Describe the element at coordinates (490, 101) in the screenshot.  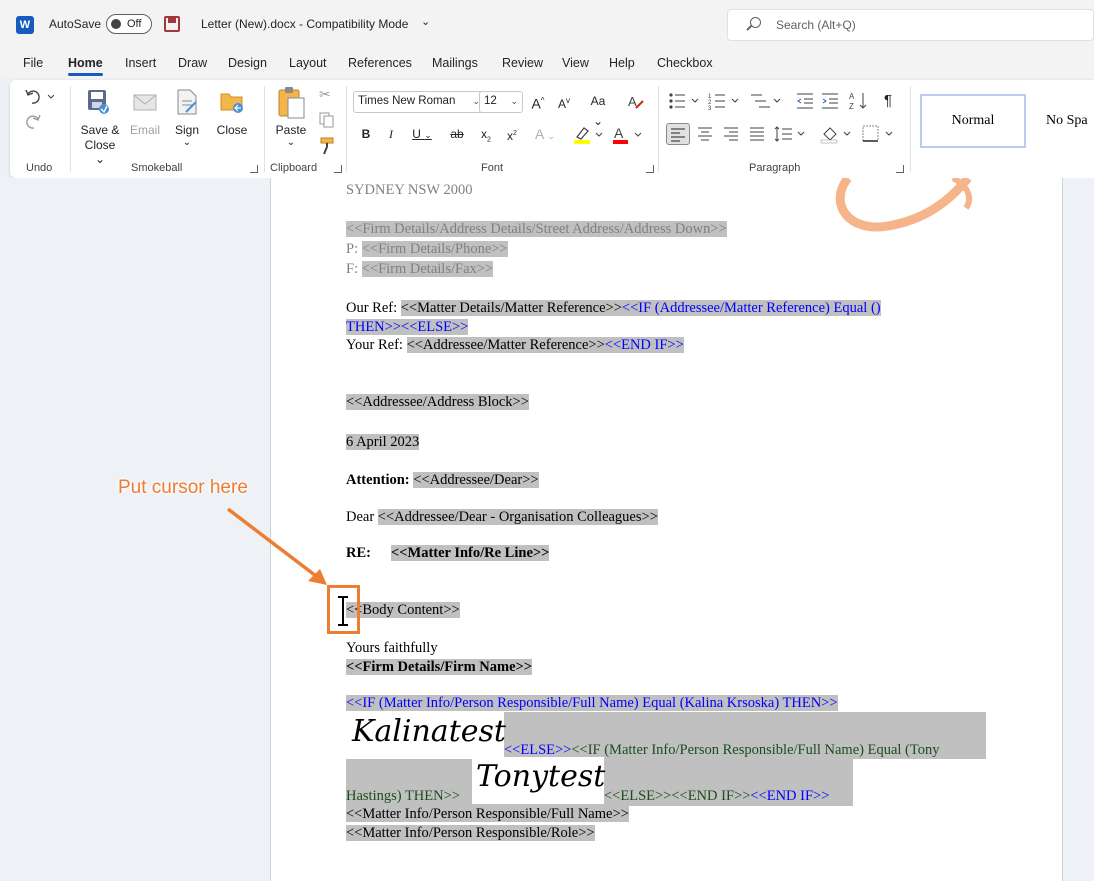
I see `font-size-value: 12` at that location.